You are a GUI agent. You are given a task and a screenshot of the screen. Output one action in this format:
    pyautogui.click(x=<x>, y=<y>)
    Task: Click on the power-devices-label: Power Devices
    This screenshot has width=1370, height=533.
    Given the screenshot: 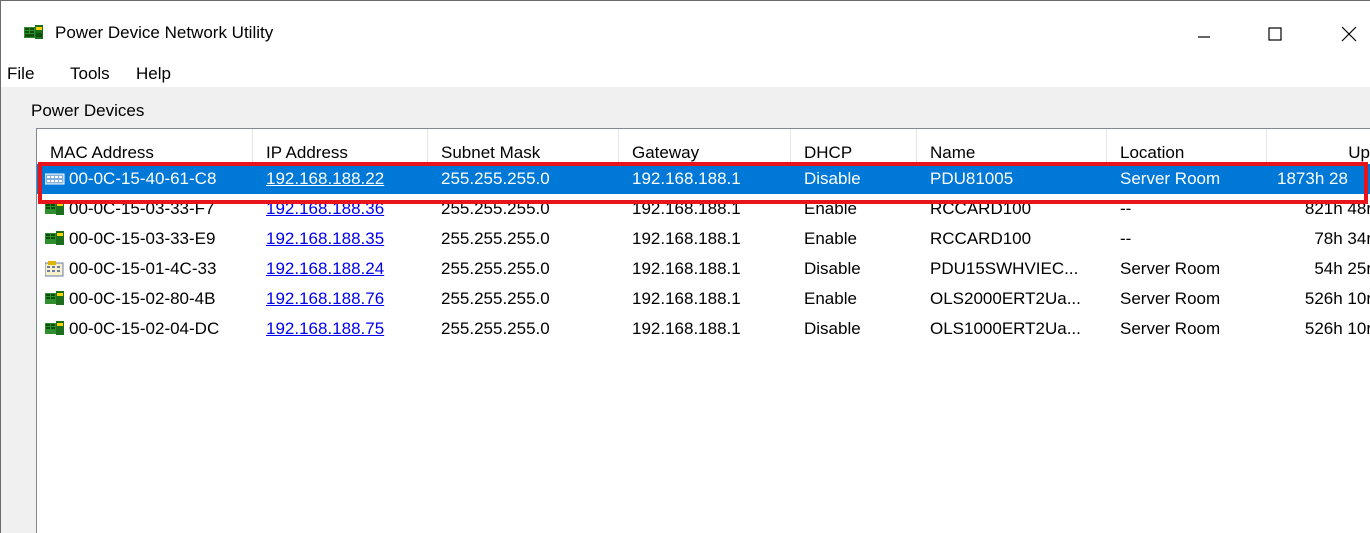 What is the action you would take?
    pyautogui.click(x=88, y=110)
    